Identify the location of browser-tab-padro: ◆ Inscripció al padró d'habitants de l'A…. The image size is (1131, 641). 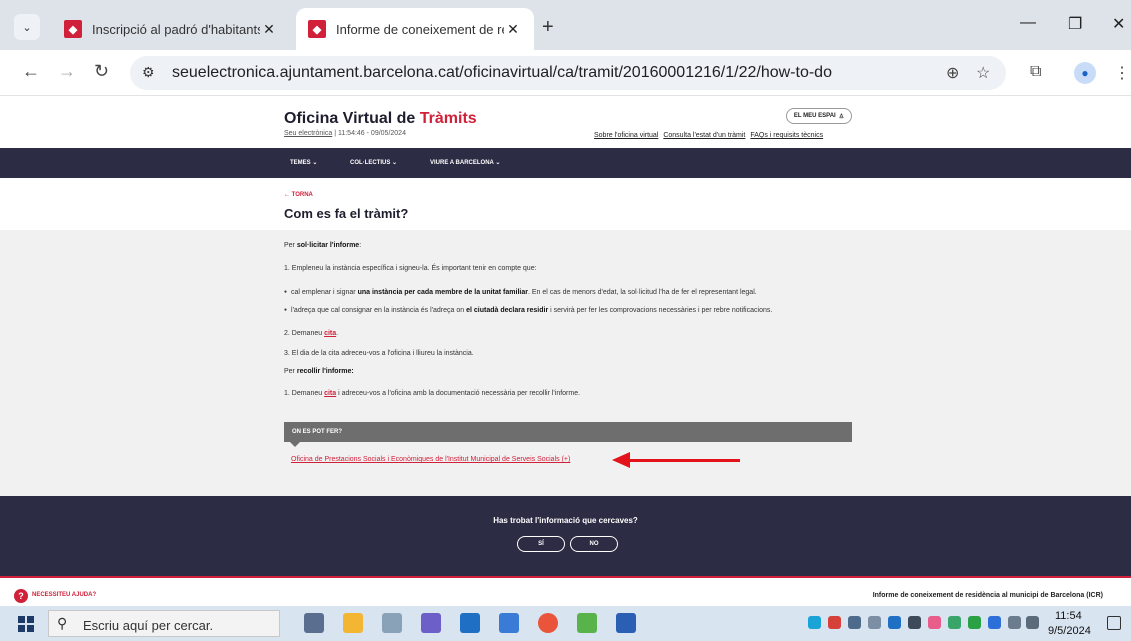
(171, 29).